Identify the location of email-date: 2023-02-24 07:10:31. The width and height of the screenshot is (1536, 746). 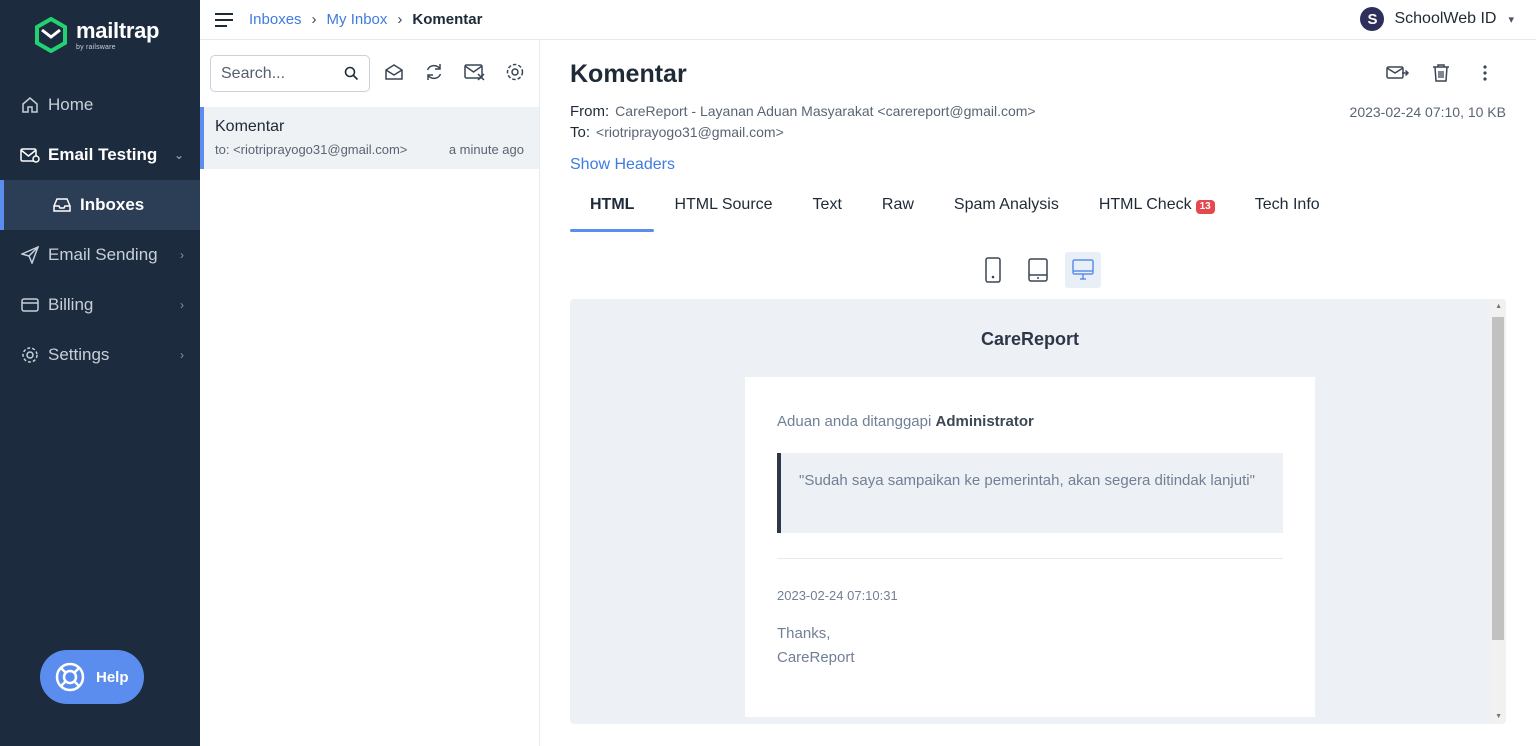
(837, 595).